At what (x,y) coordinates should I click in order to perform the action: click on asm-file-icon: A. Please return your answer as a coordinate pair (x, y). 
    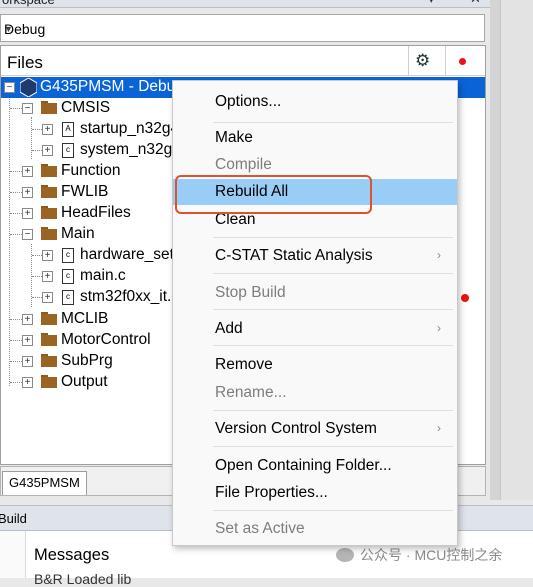
    Looking at the image, I should click on (68, 129).